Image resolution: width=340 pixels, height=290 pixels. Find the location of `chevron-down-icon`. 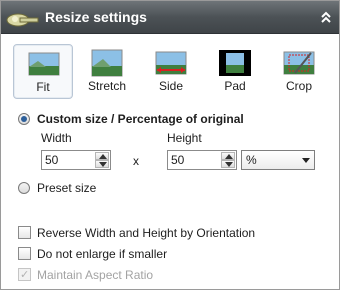

chevron-down-icon is located at coordinates (306, 160).